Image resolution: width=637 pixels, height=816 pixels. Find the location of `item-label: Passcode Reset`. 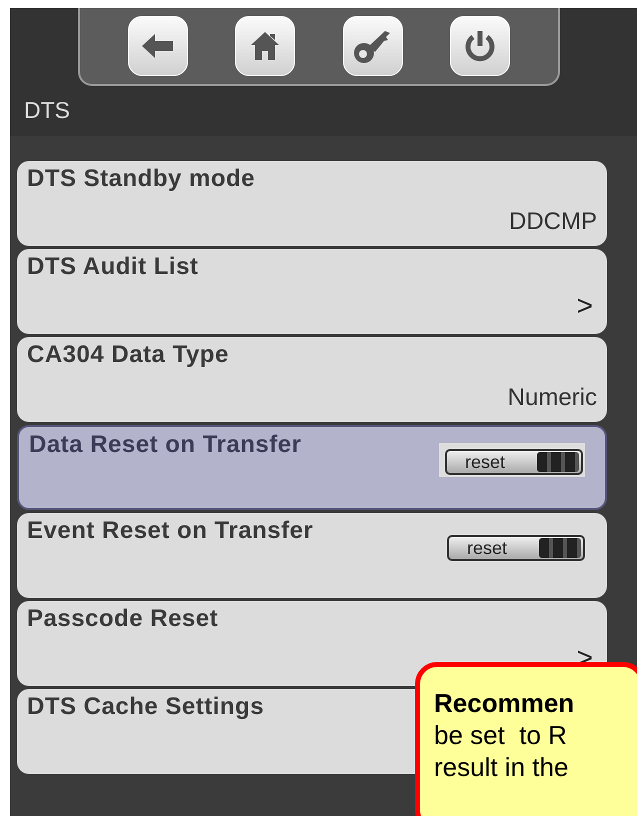

item-label: Passcode Reset is located at coordinates (122, 619).